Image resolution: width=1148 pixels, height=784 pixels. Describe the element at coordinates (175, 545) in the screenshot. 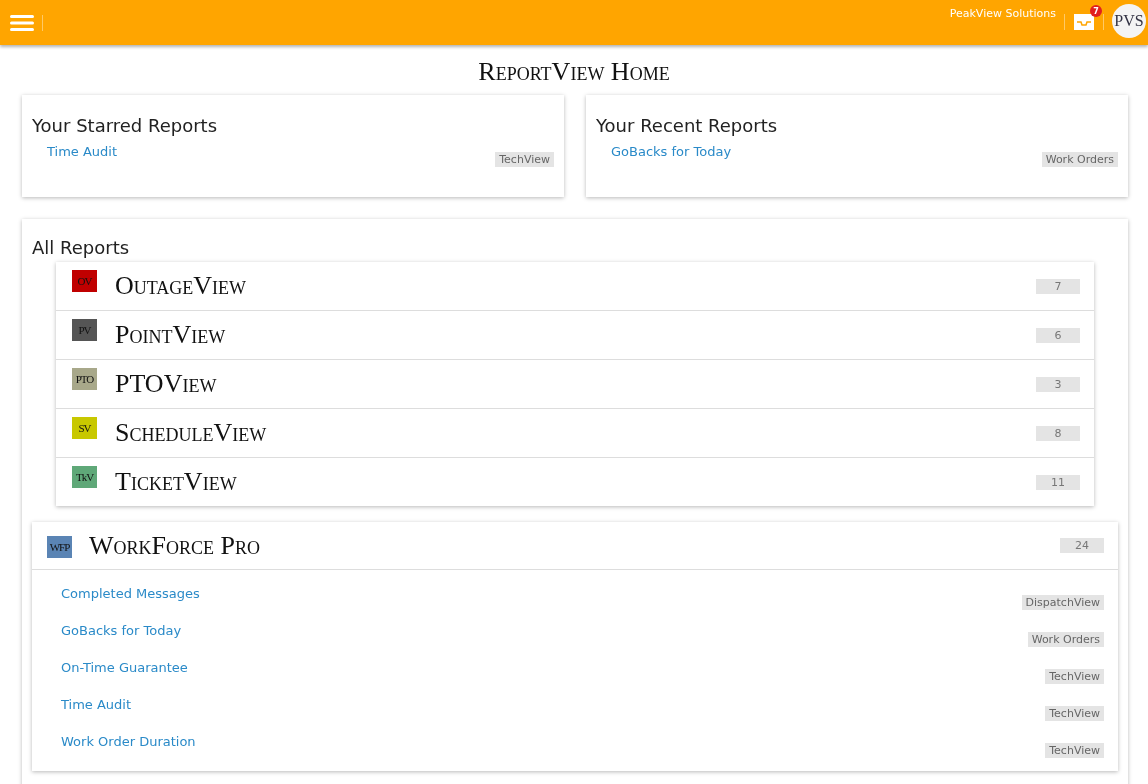

I see `product-name: WorkForce Pro` at that location.